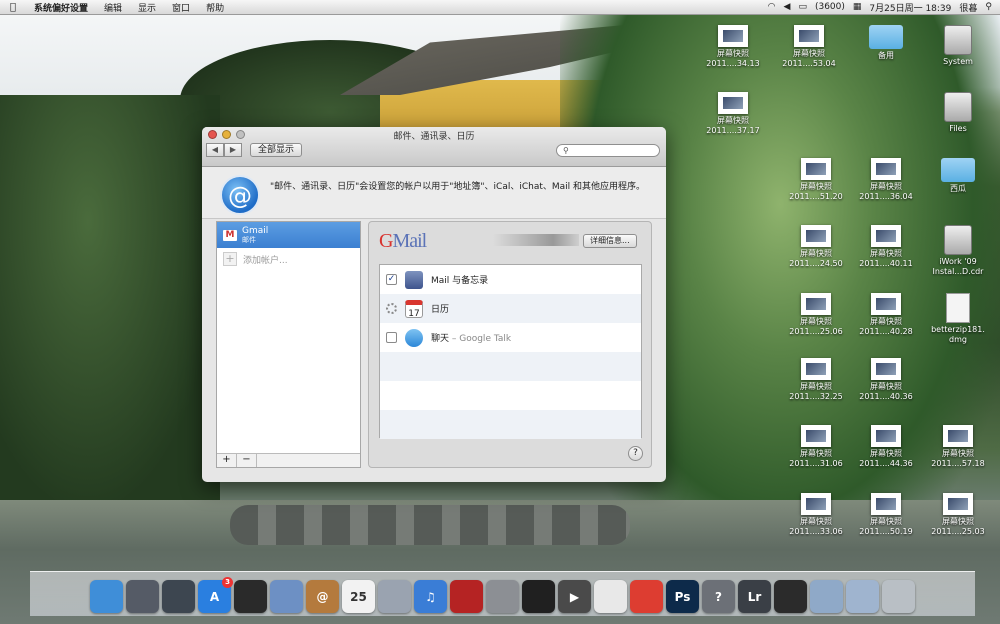 The width and height of the screenshot is (1000, 624). What do you see at coordinates (718, 596) in the screenshot?
I see `dock-help-icon: ?` at bounding box center [718, 596].